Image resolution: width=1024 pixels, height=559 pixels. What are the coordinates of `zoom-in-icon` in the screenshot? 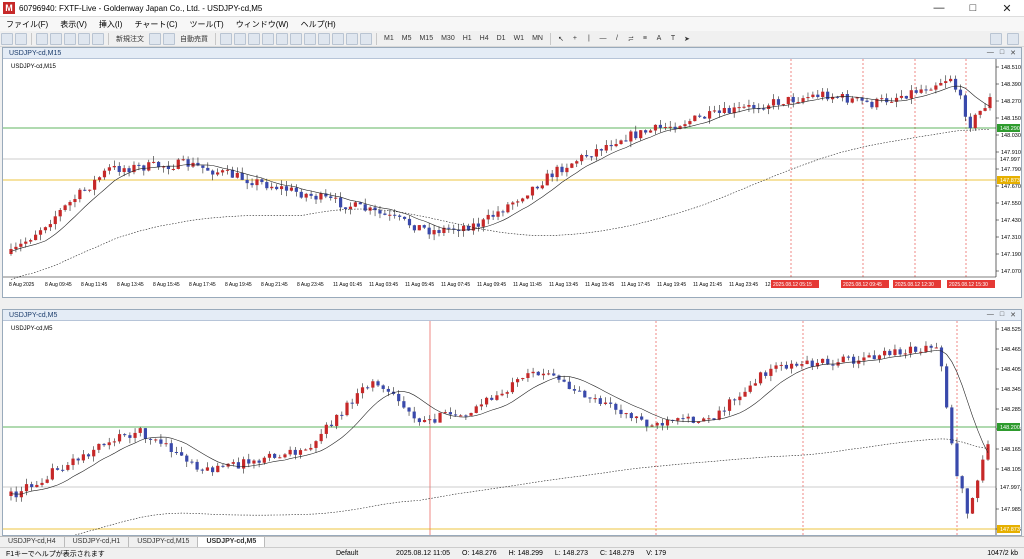 It's located at (268, 38).